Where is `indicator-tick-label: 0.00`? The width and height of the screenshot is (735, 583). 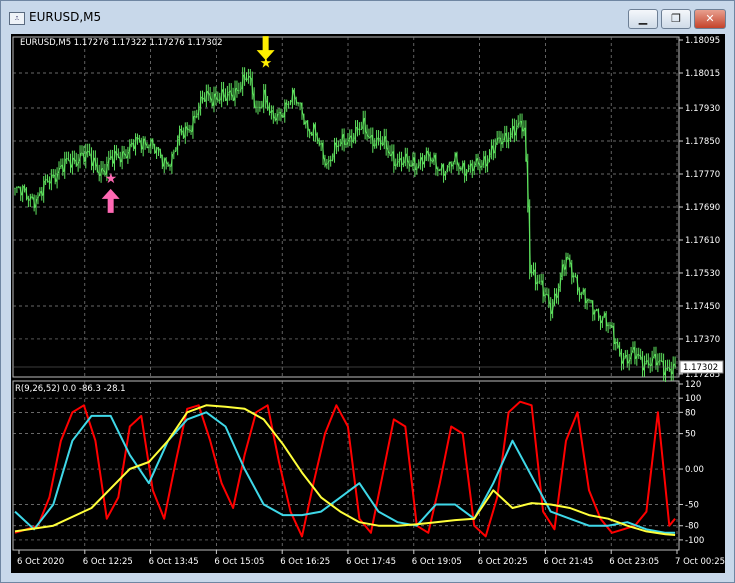 indicator-tick-label: 0.00 is located at coordinates (694, 470).